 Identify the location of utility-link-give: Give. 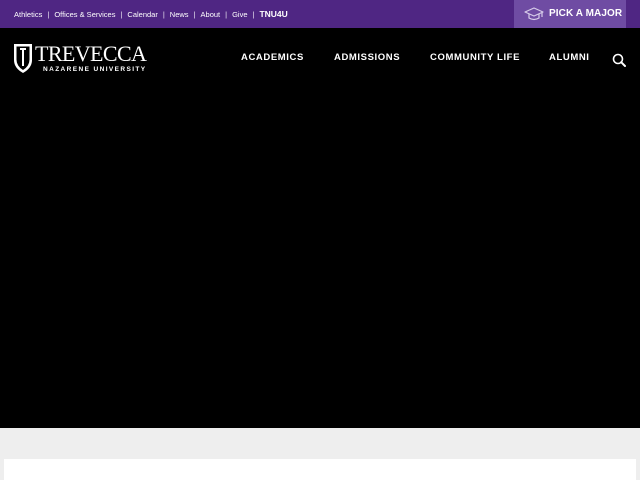
(239, 14).